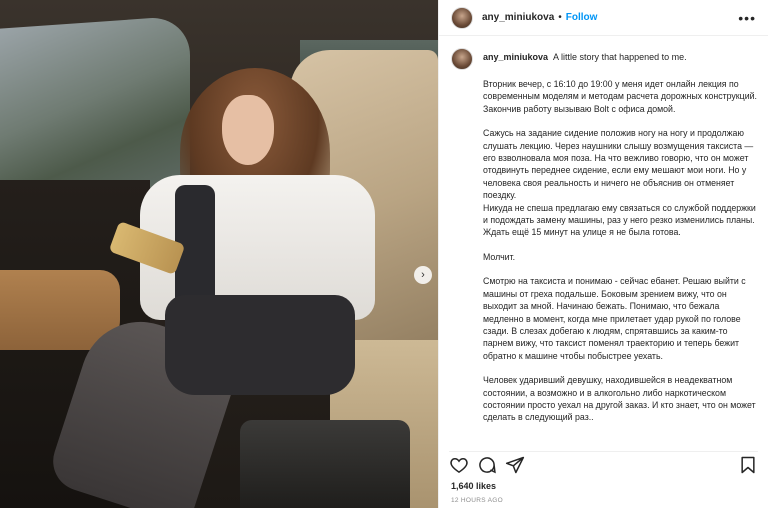 The height and width of the screenshot is (508, 768). I want to click on caption-username: any_miniukova, so click(515, 57).